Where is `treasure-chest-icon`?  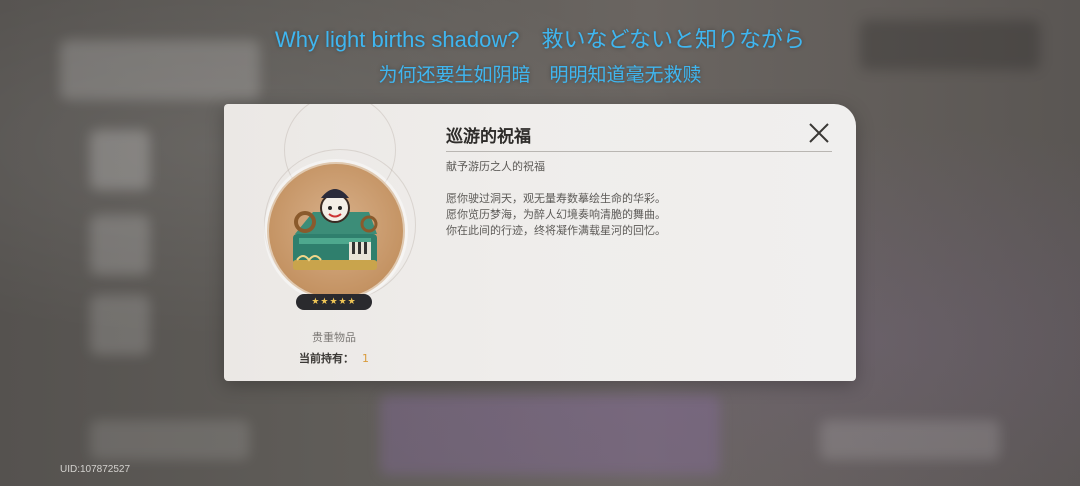
treasure-chest-icon is located at coordinates (335, 229).